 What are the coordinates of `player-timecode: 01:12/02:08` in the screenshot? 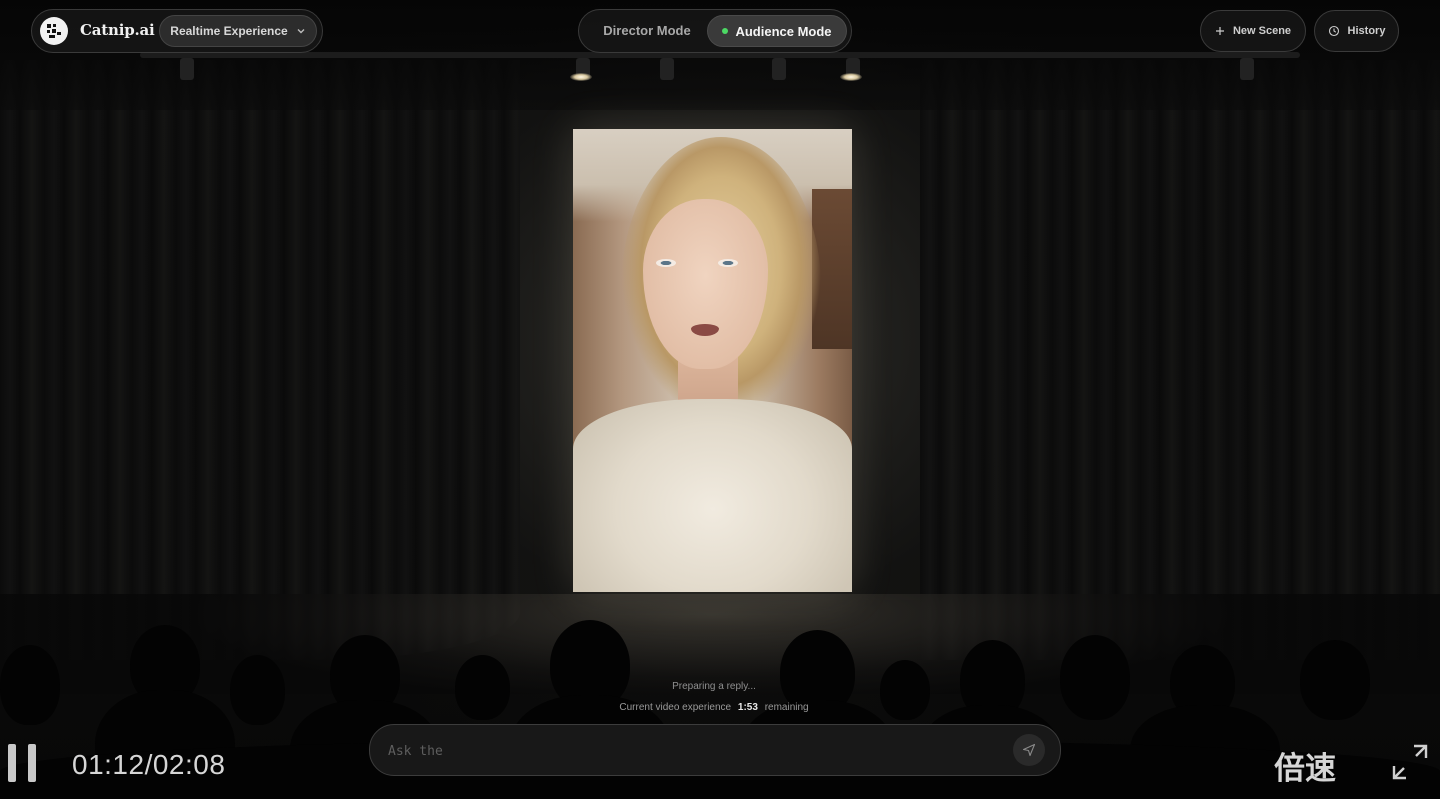 It's located at (149, 764).